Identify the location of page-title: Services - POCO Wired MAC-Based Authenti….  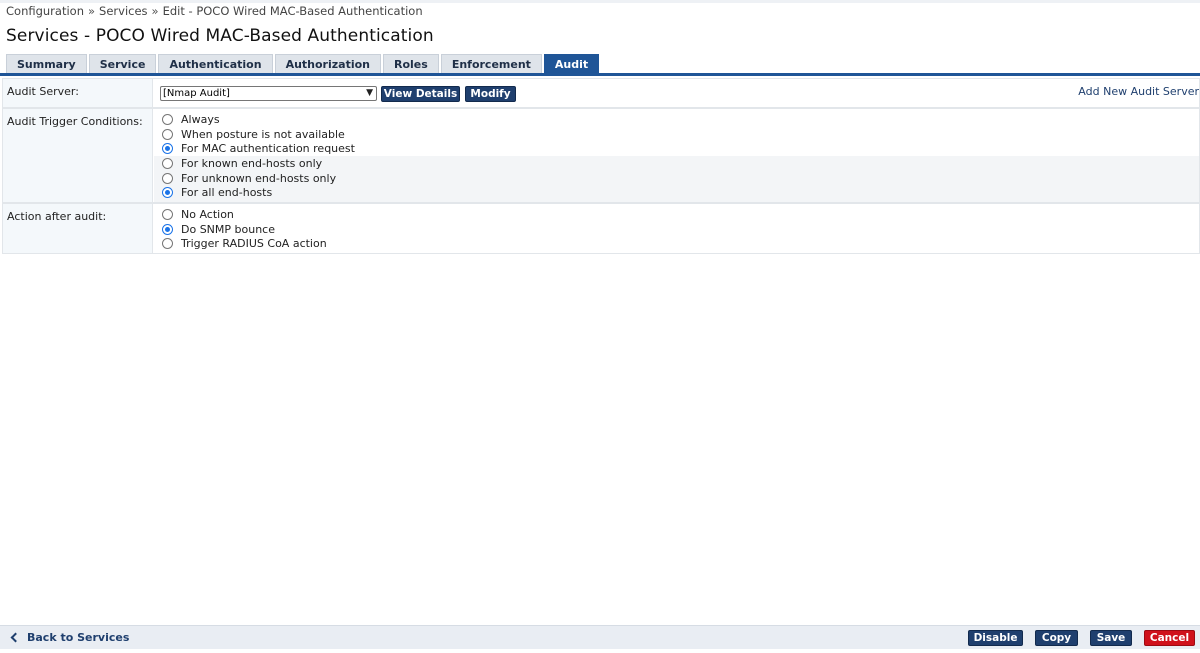
(220, 36).